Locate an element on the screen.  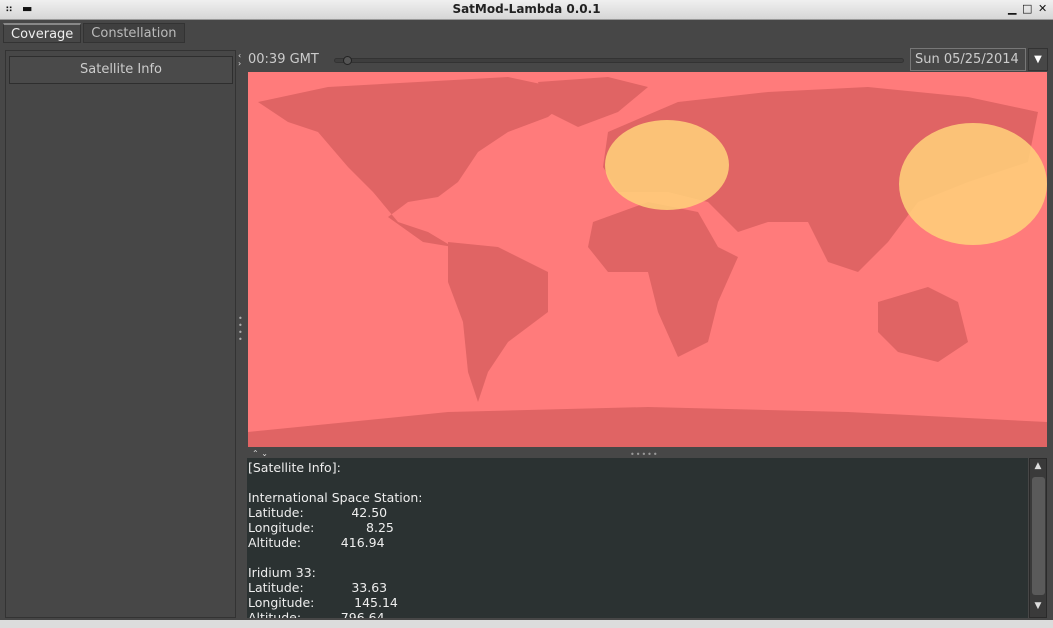
close-button: ✕ is located at coordinates (1042, 8).